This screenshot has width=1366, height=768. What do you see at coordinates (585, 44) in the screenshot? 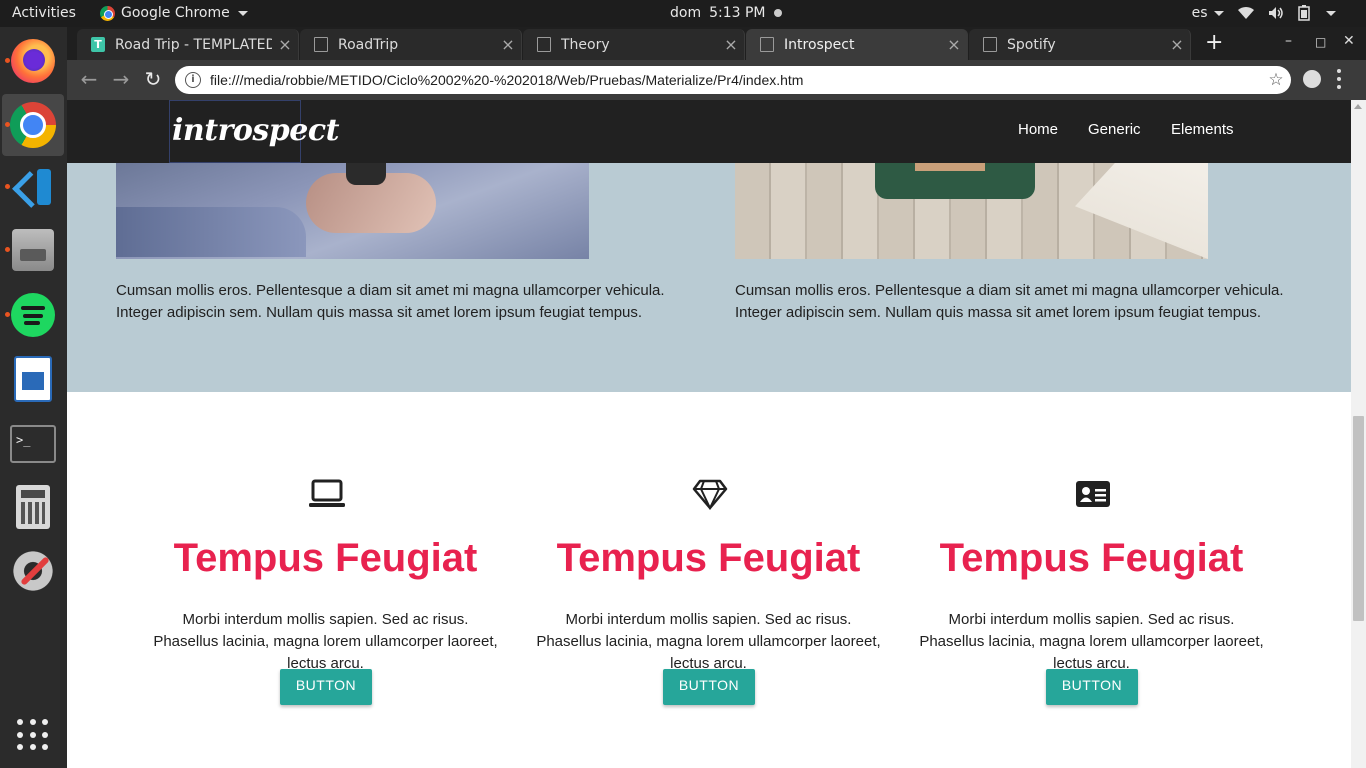
I see `tab-title: Theory` at bounding box center [585, 44].